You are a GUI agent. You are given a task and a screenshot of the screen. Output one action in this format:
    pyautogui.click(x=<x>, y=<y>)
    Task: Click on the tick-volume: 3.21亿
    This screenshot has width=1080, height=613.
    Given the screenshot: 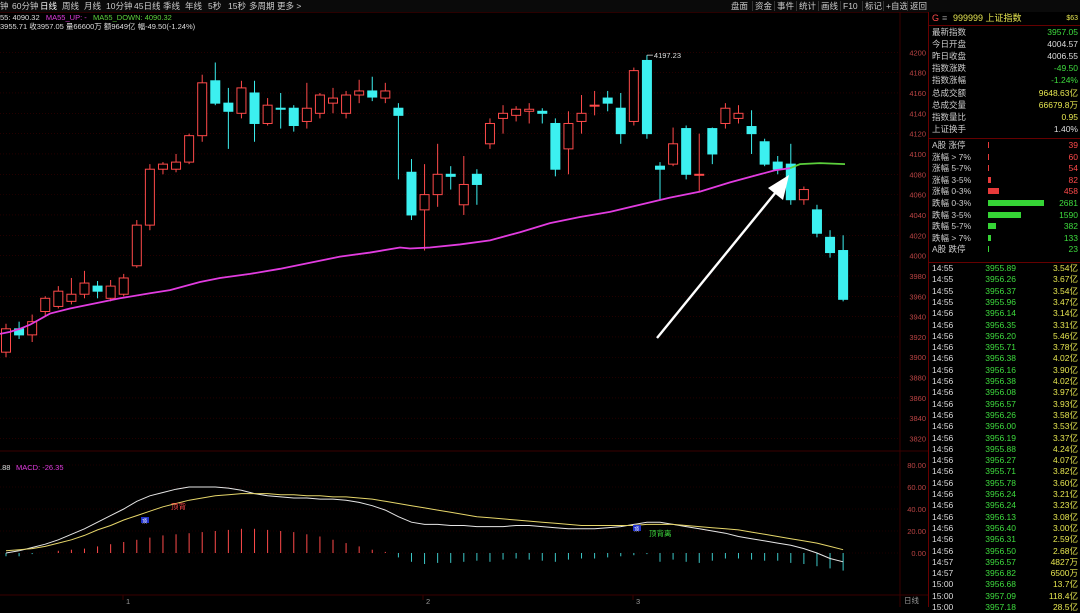 What is the action you would take?
    pyautogui.click(x=1065, y=494)
    